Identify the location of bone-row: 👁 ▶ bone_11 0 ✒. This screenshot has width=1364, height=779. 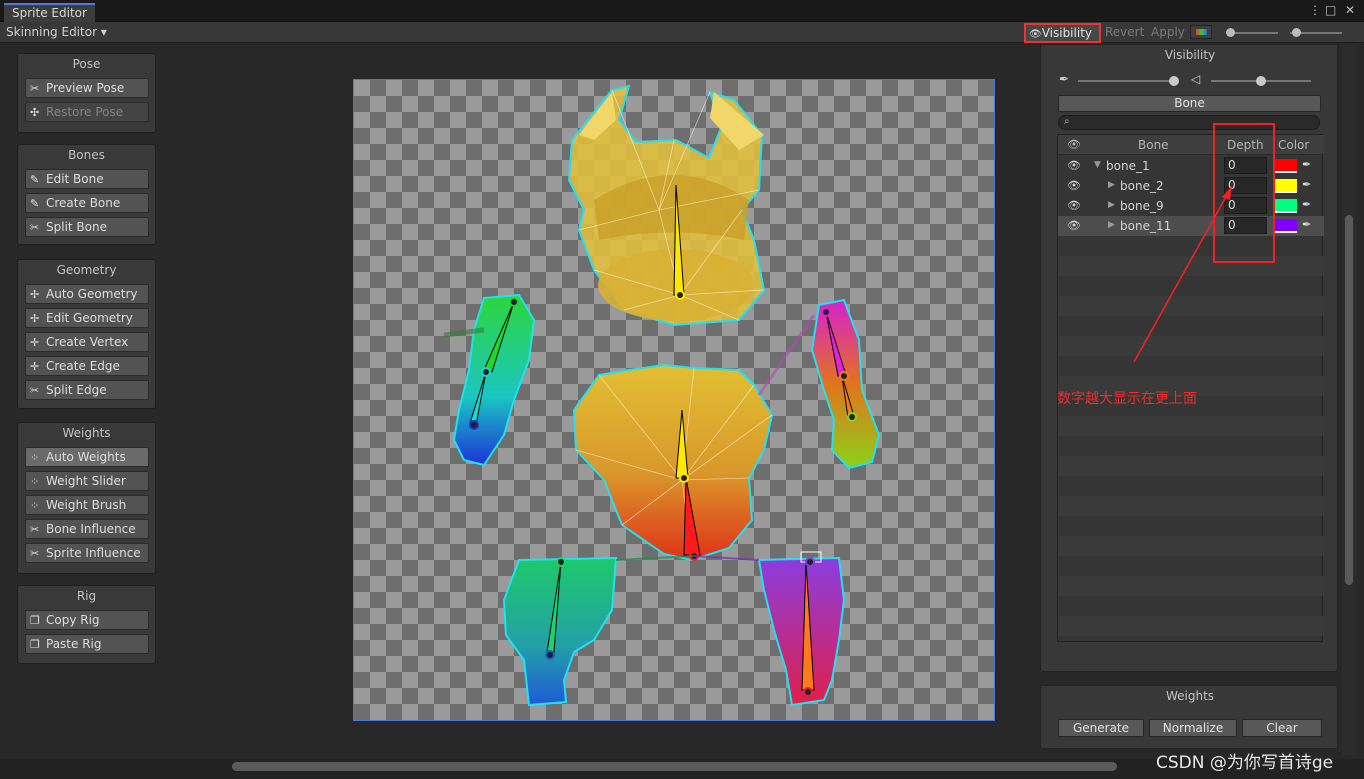
(1191, 226).